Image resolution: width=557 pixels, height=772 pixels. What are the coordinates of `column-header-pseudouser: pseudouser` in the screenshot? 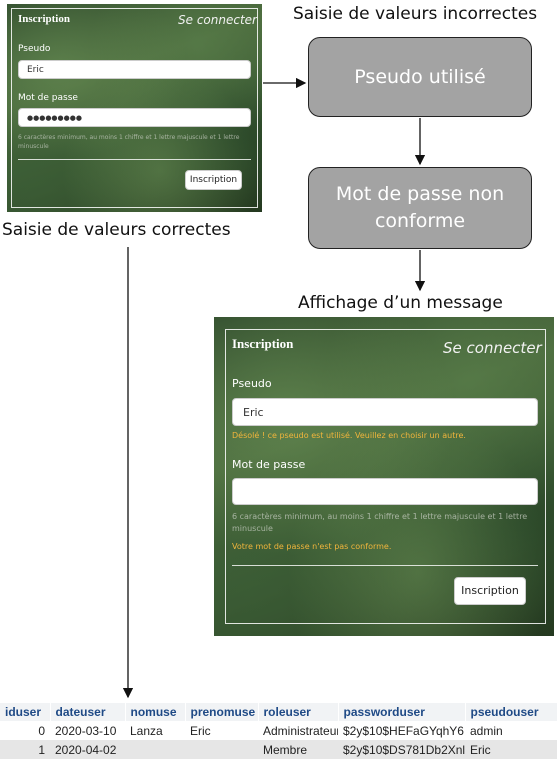 It's located at (511, 712).